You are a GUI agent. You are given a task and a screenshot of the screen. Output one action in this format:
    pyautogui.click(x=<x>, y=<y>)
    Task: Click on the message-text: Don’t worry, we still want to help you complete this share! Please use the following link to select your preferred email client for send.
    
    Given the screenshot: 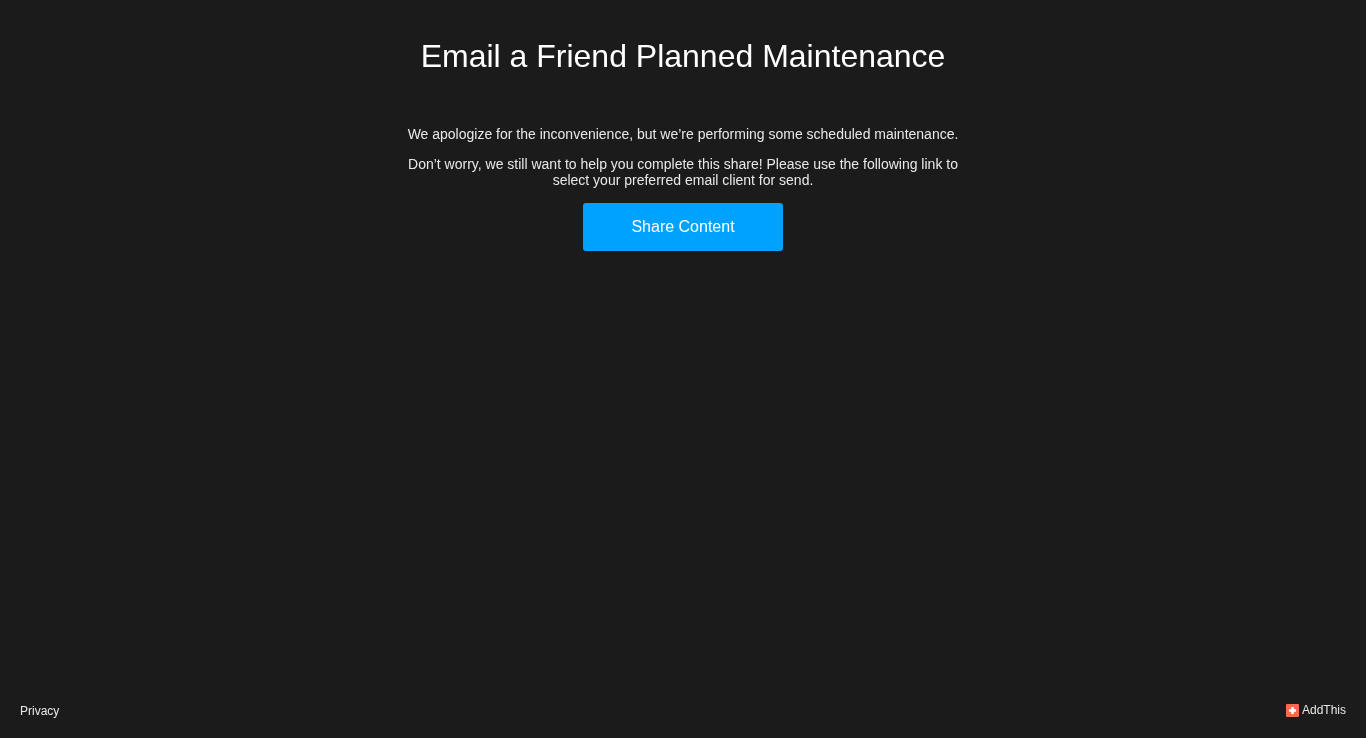 What is the action you would take?
    pyautogui.click(x=683, y=172)
    